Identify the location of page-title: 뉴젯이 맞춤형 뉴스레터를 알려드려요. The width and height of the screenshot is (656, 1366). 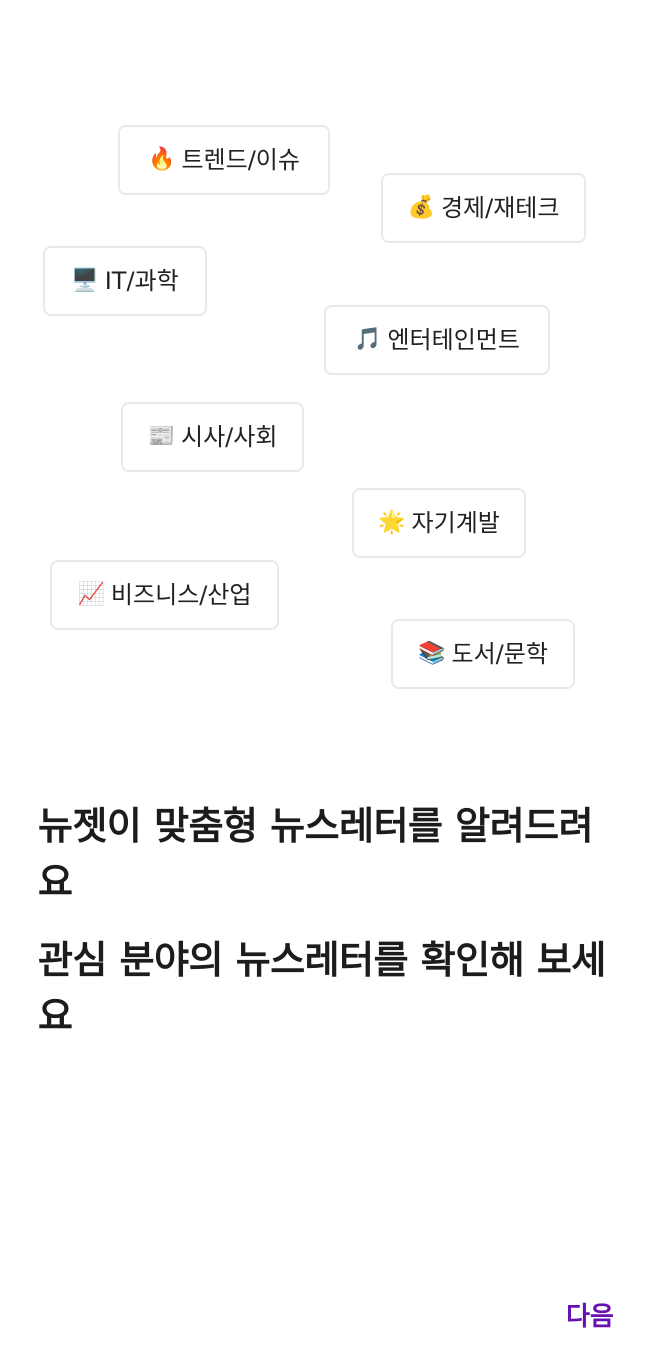
(316, 854).